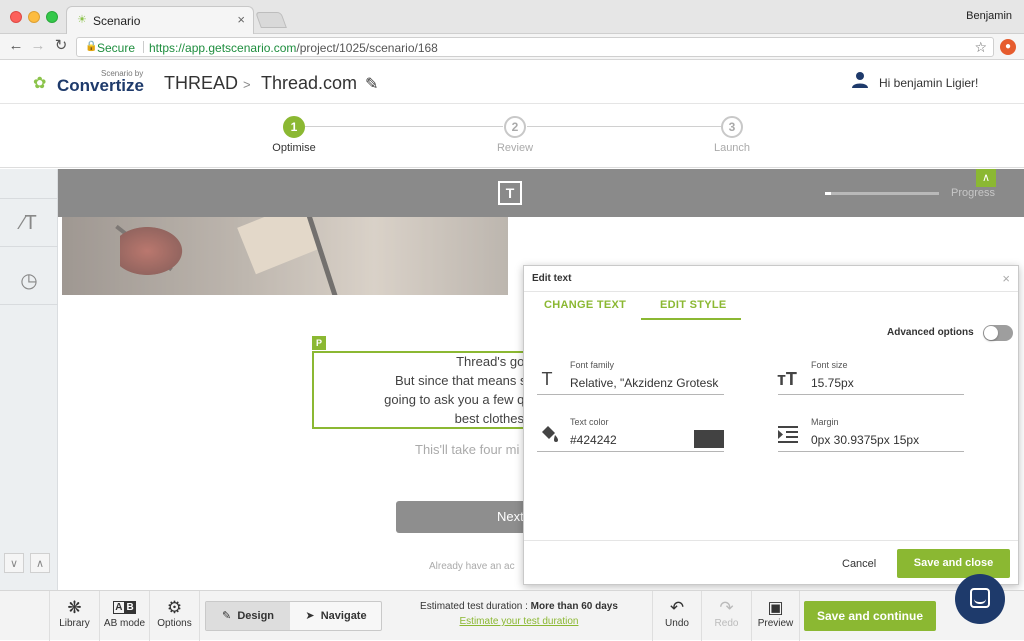 Image resolution: width=1024 pixels, height=641 pixels. What do you see at coordinates (125, 616) in the screenshot?
I see `ab-mode-button: AB AB mode` at bounding box center [125, 616].